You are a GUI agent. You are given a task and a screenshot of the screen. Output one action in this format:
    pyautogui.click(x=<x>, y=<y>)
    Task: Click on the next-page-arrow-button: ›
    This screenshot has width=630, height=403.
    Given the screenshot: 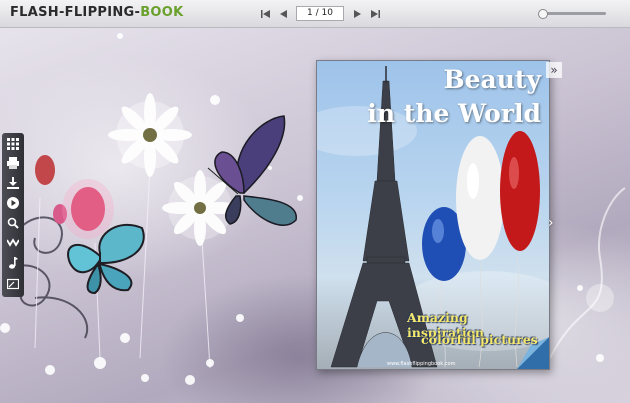 What is the action you would take?
    pyautogui.click(x=554, y=223)
    